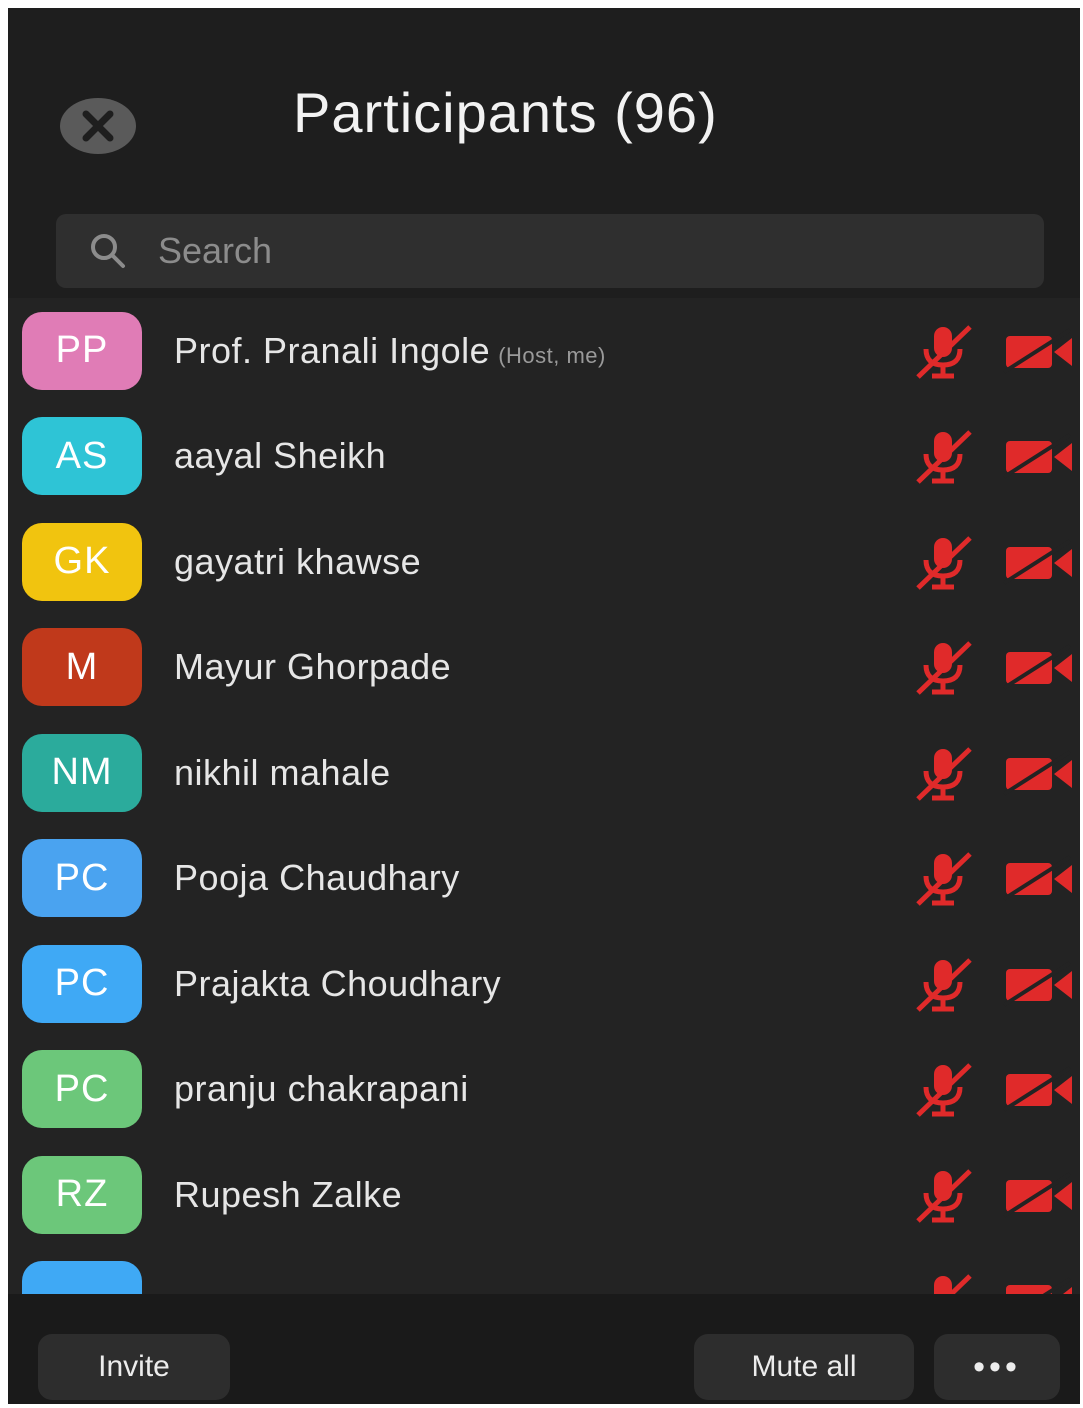 The width and height of the screenshot is (1083, 1408). What do you see at coordinates (82, 1194) in the screenshot?
I see `avatar: RZ` at bounding box center [82, 1194].